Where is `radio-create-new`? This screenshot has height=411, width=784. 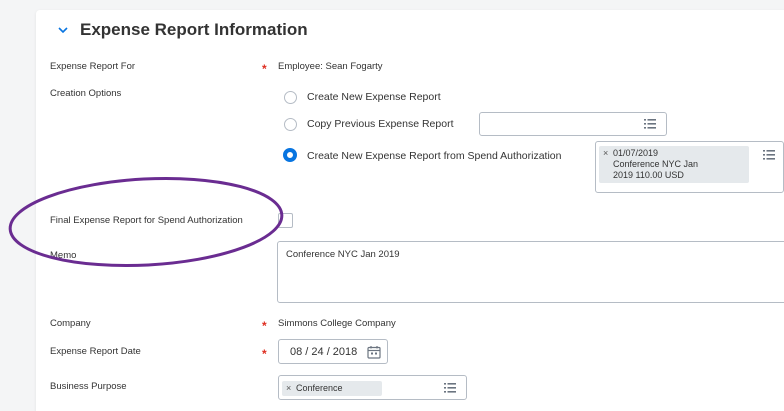
radio-create-new is located at coordinates (290, 97).